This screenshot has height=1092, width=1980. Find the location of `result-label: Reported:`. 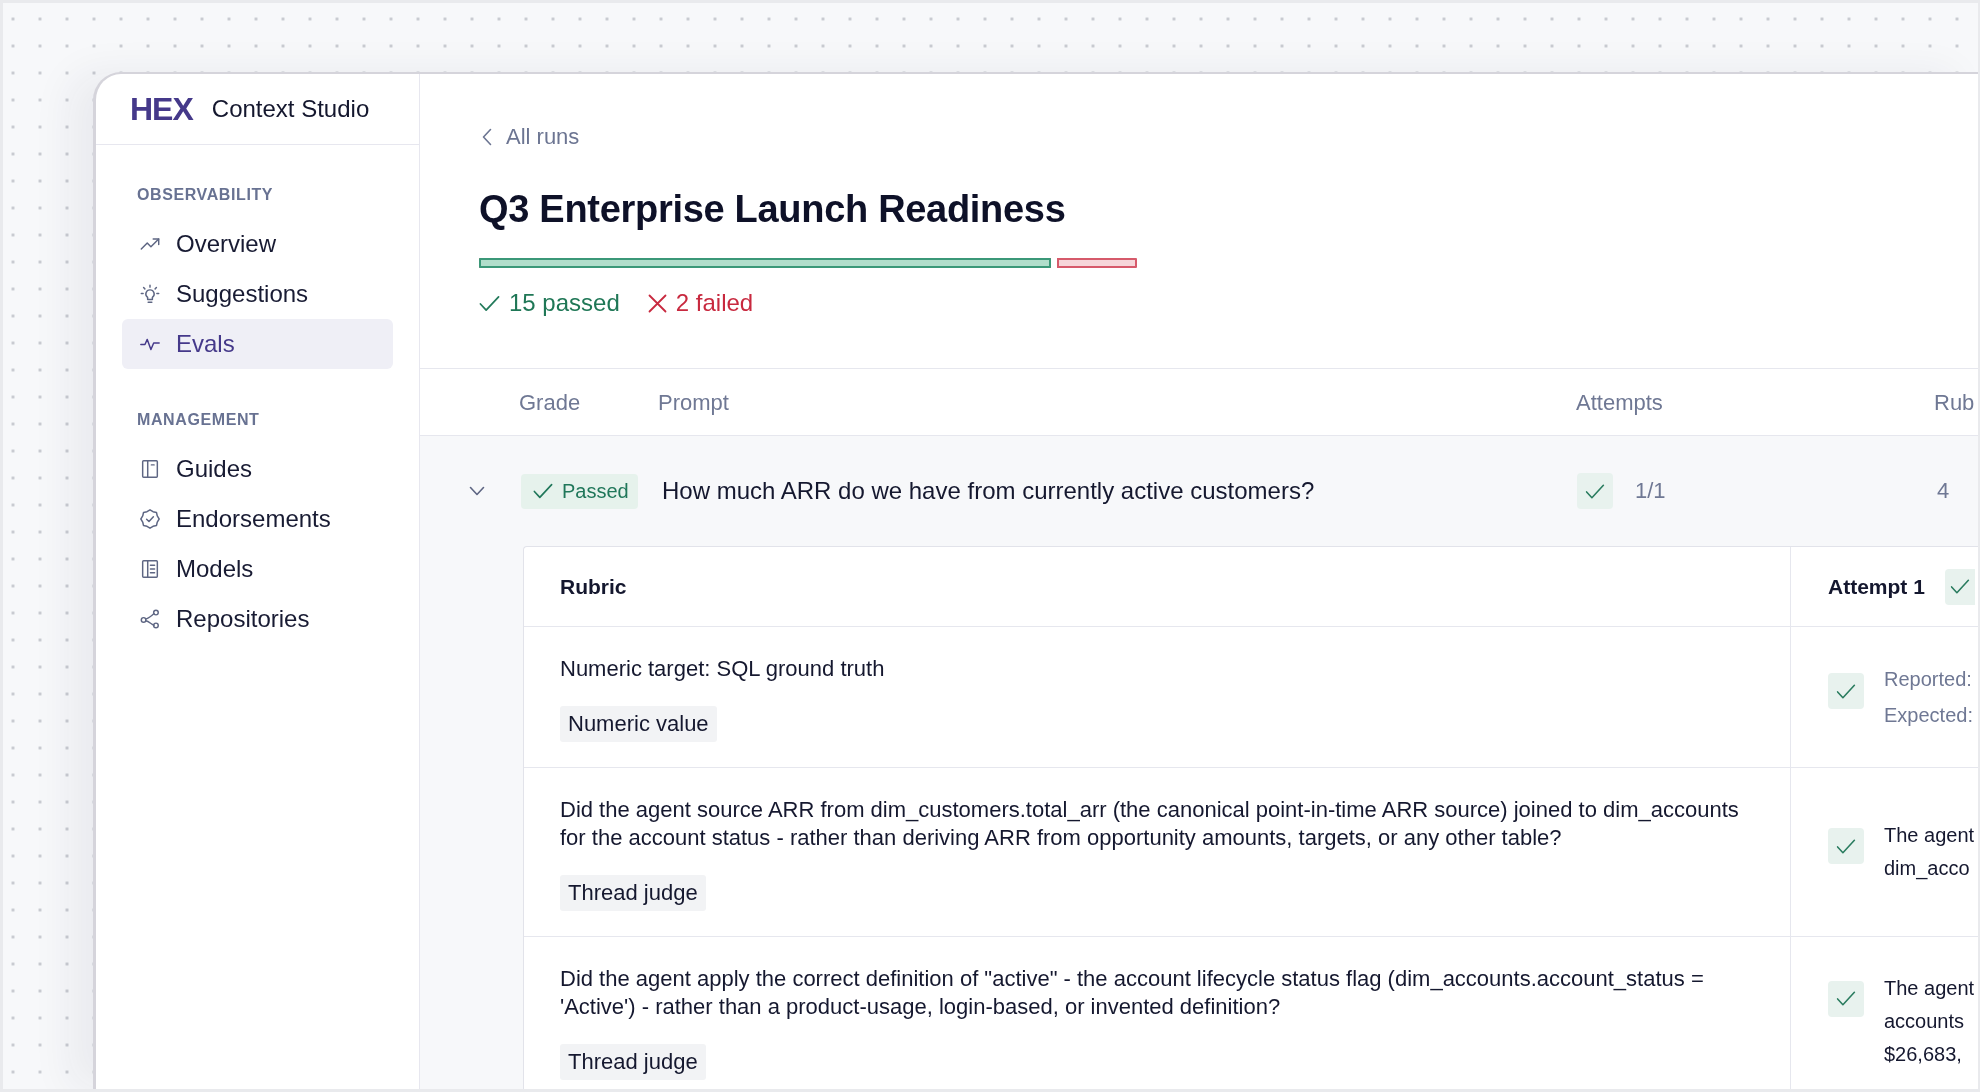

result-label: Reported: is located at coordinates (1928, 679).